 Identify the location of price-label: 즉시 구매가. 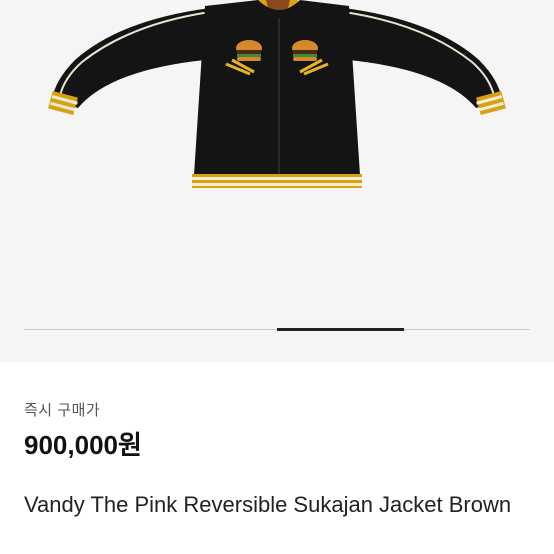
(62, 410).